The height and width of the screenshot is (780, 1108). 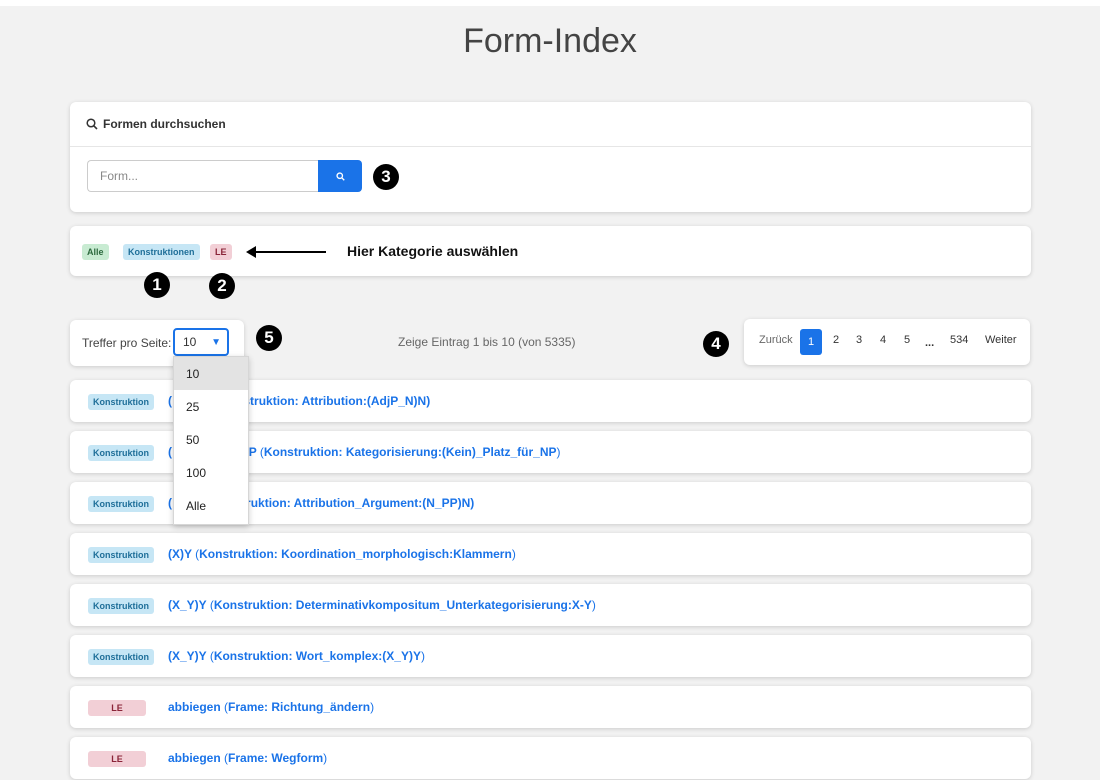 I want to click on chevron-down-icon: ▼, so click(x=216, y=342).